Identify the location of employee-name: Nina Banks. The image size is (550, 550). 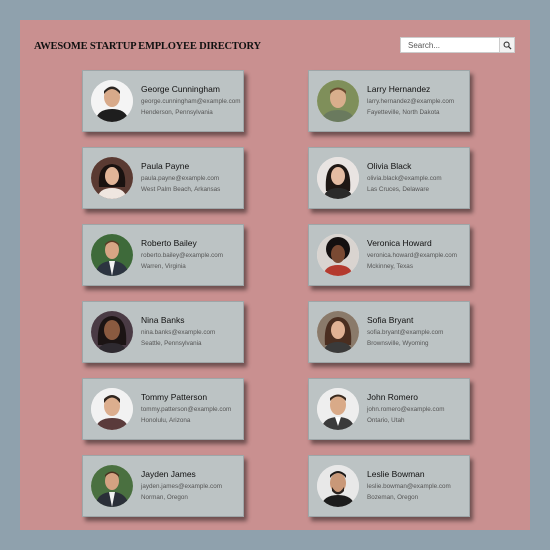
(163, 320).